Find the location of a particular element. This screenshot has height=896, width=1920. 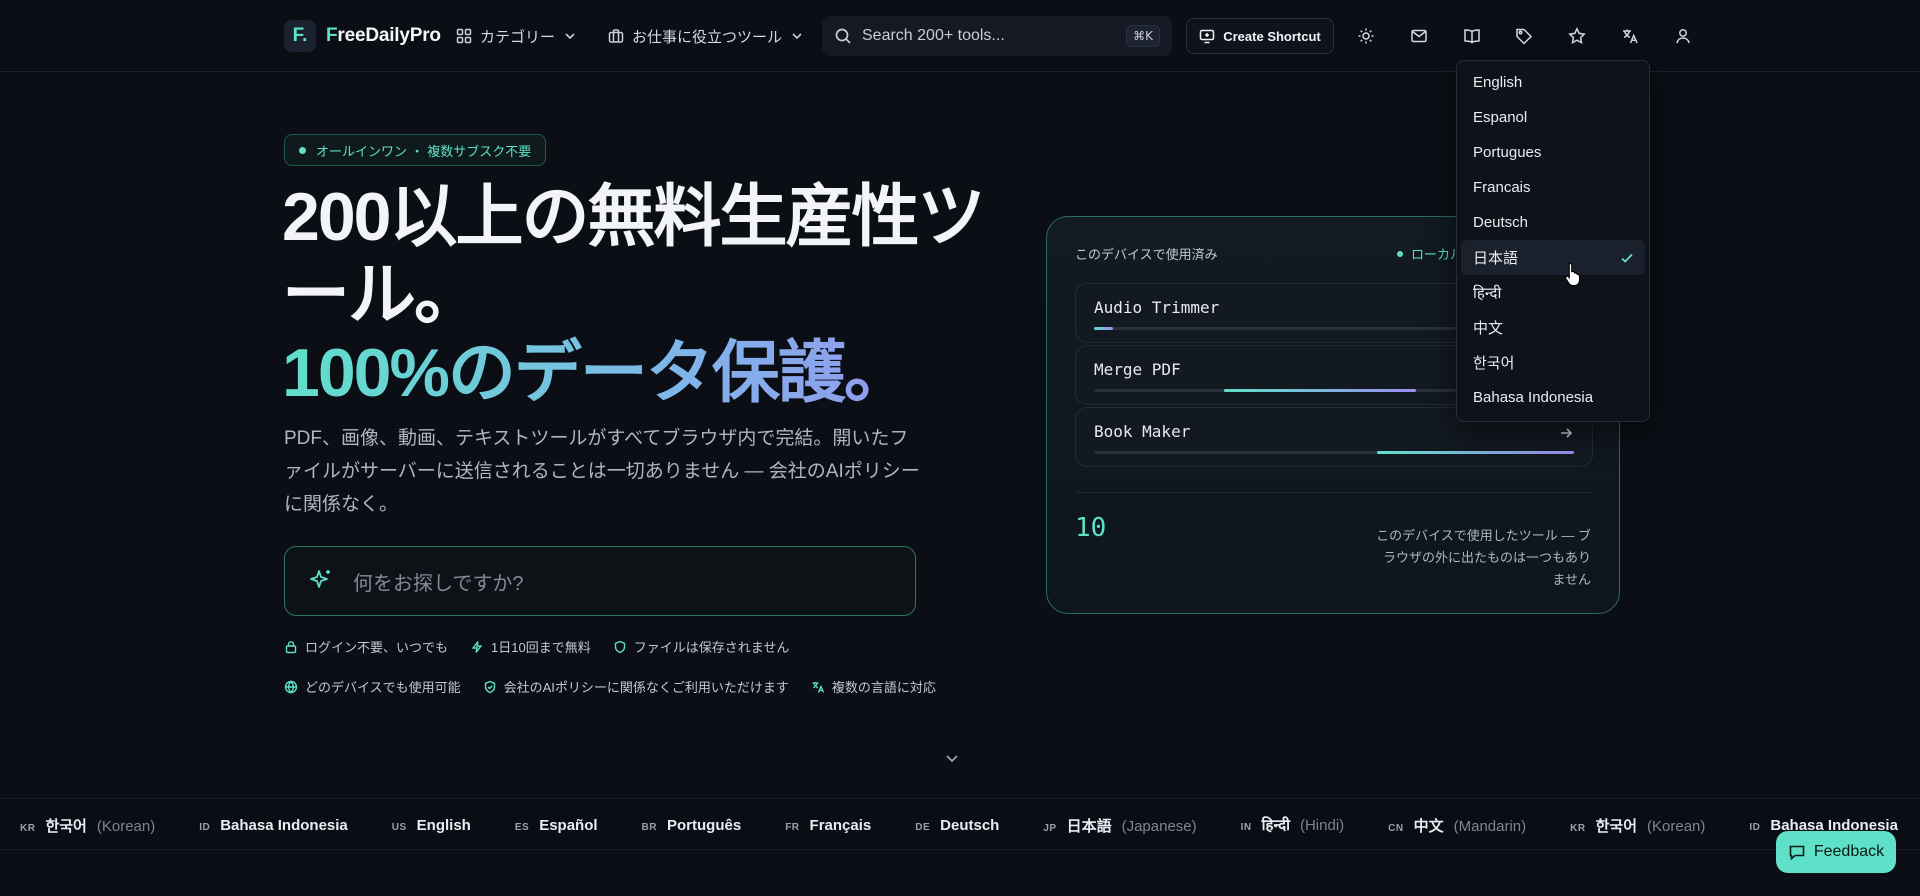

language-option-german: Deutsch is located at coordinates (1553, 222).